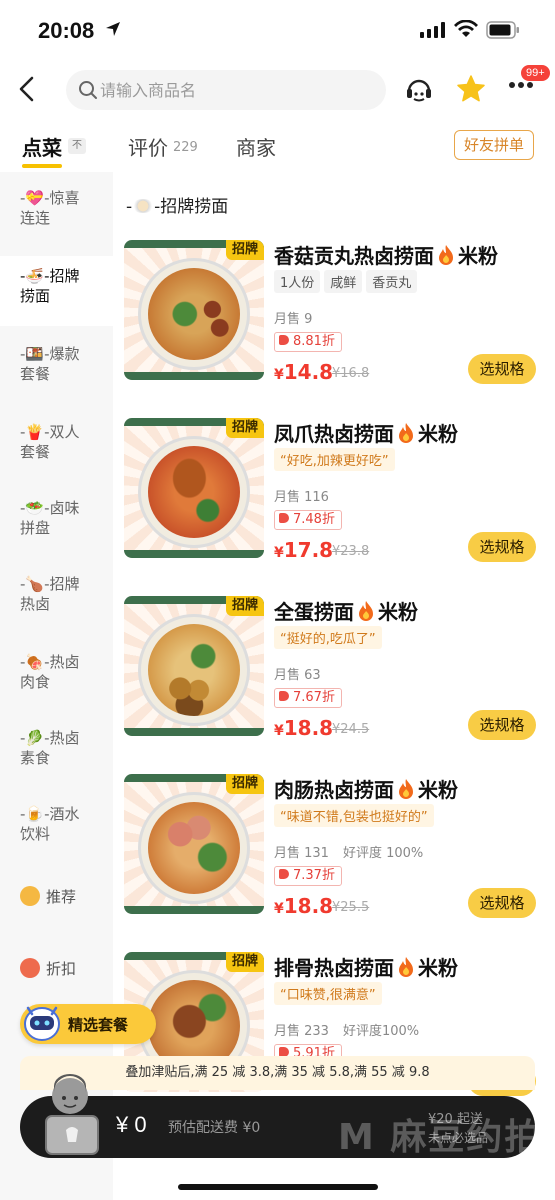  Describe the element at coordinates (432, 30) in the screenshot. I see `cellular-signal-icon` at that location.